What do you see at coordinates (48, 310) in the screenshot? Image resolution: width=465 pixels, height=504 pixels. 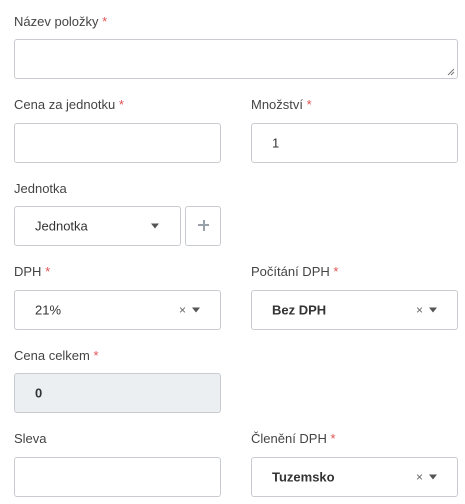 I see `vat-value: 21%` at bounding box center [48, 310].